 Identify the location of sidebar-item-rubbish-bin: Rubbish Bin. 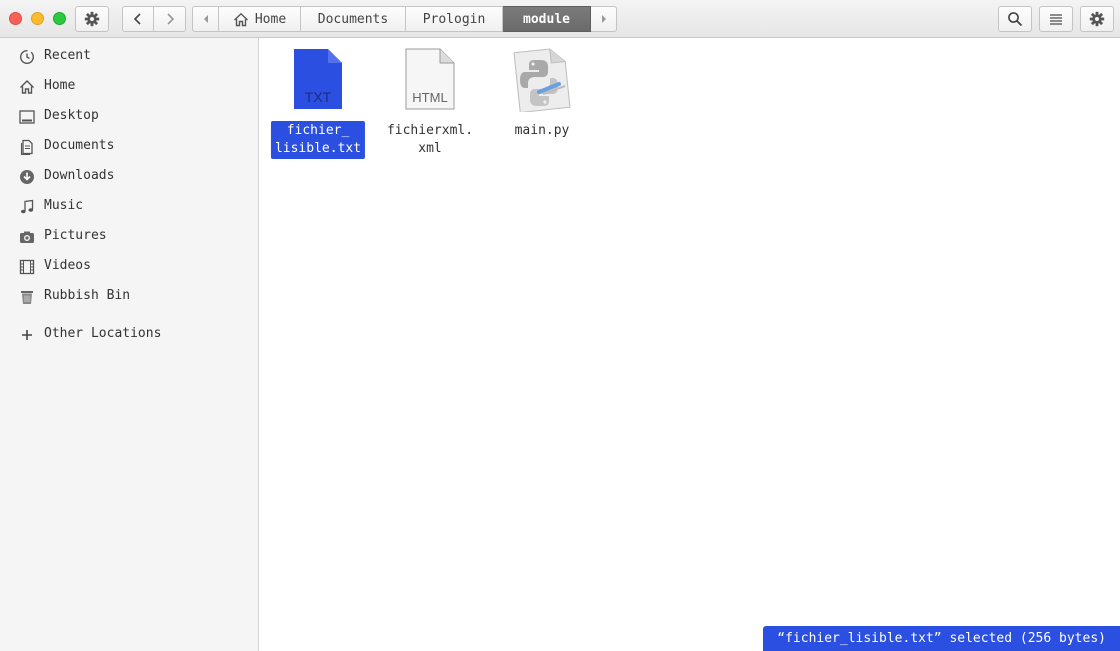
(129, 297).